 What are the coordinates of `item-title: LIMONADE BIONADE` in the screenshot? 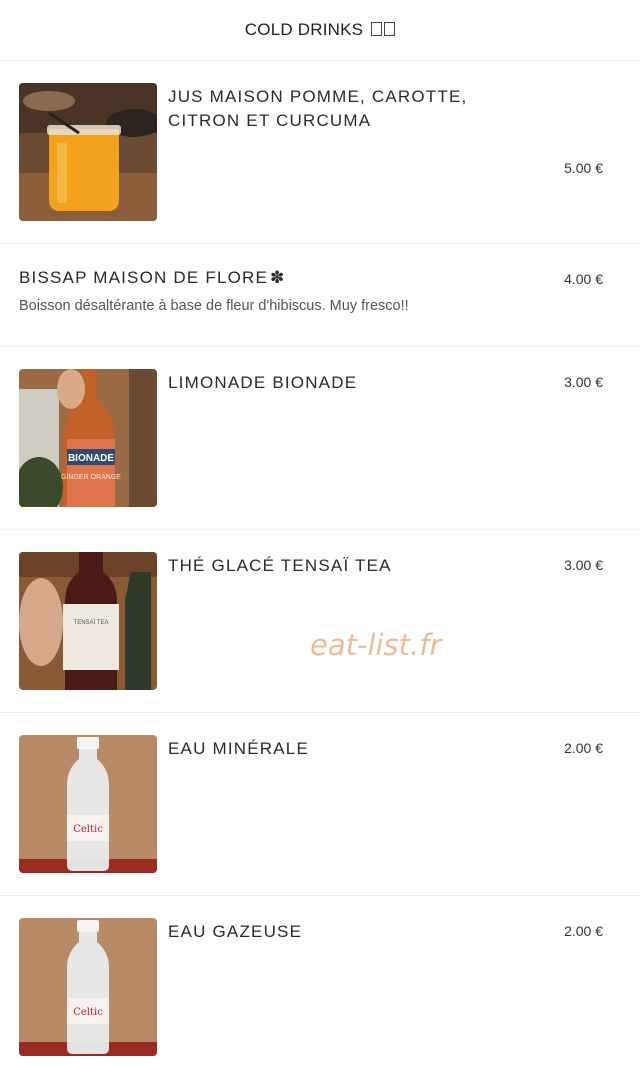 It's located at (263, 382).